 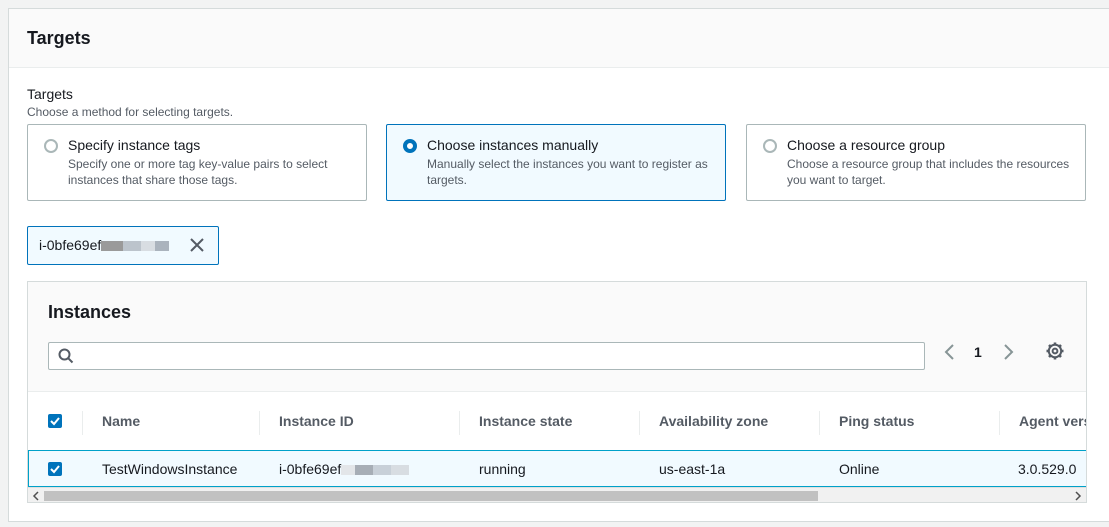 I want to click on chevron-right-icon, so click(x=1008, y=352).